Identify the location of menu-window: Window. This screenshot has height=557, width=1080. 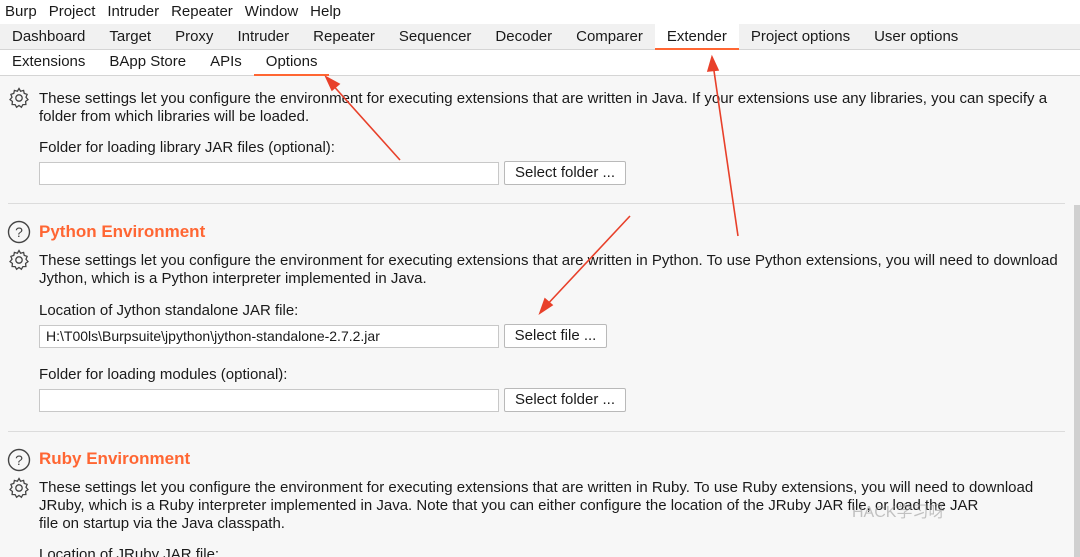
(272, 12).